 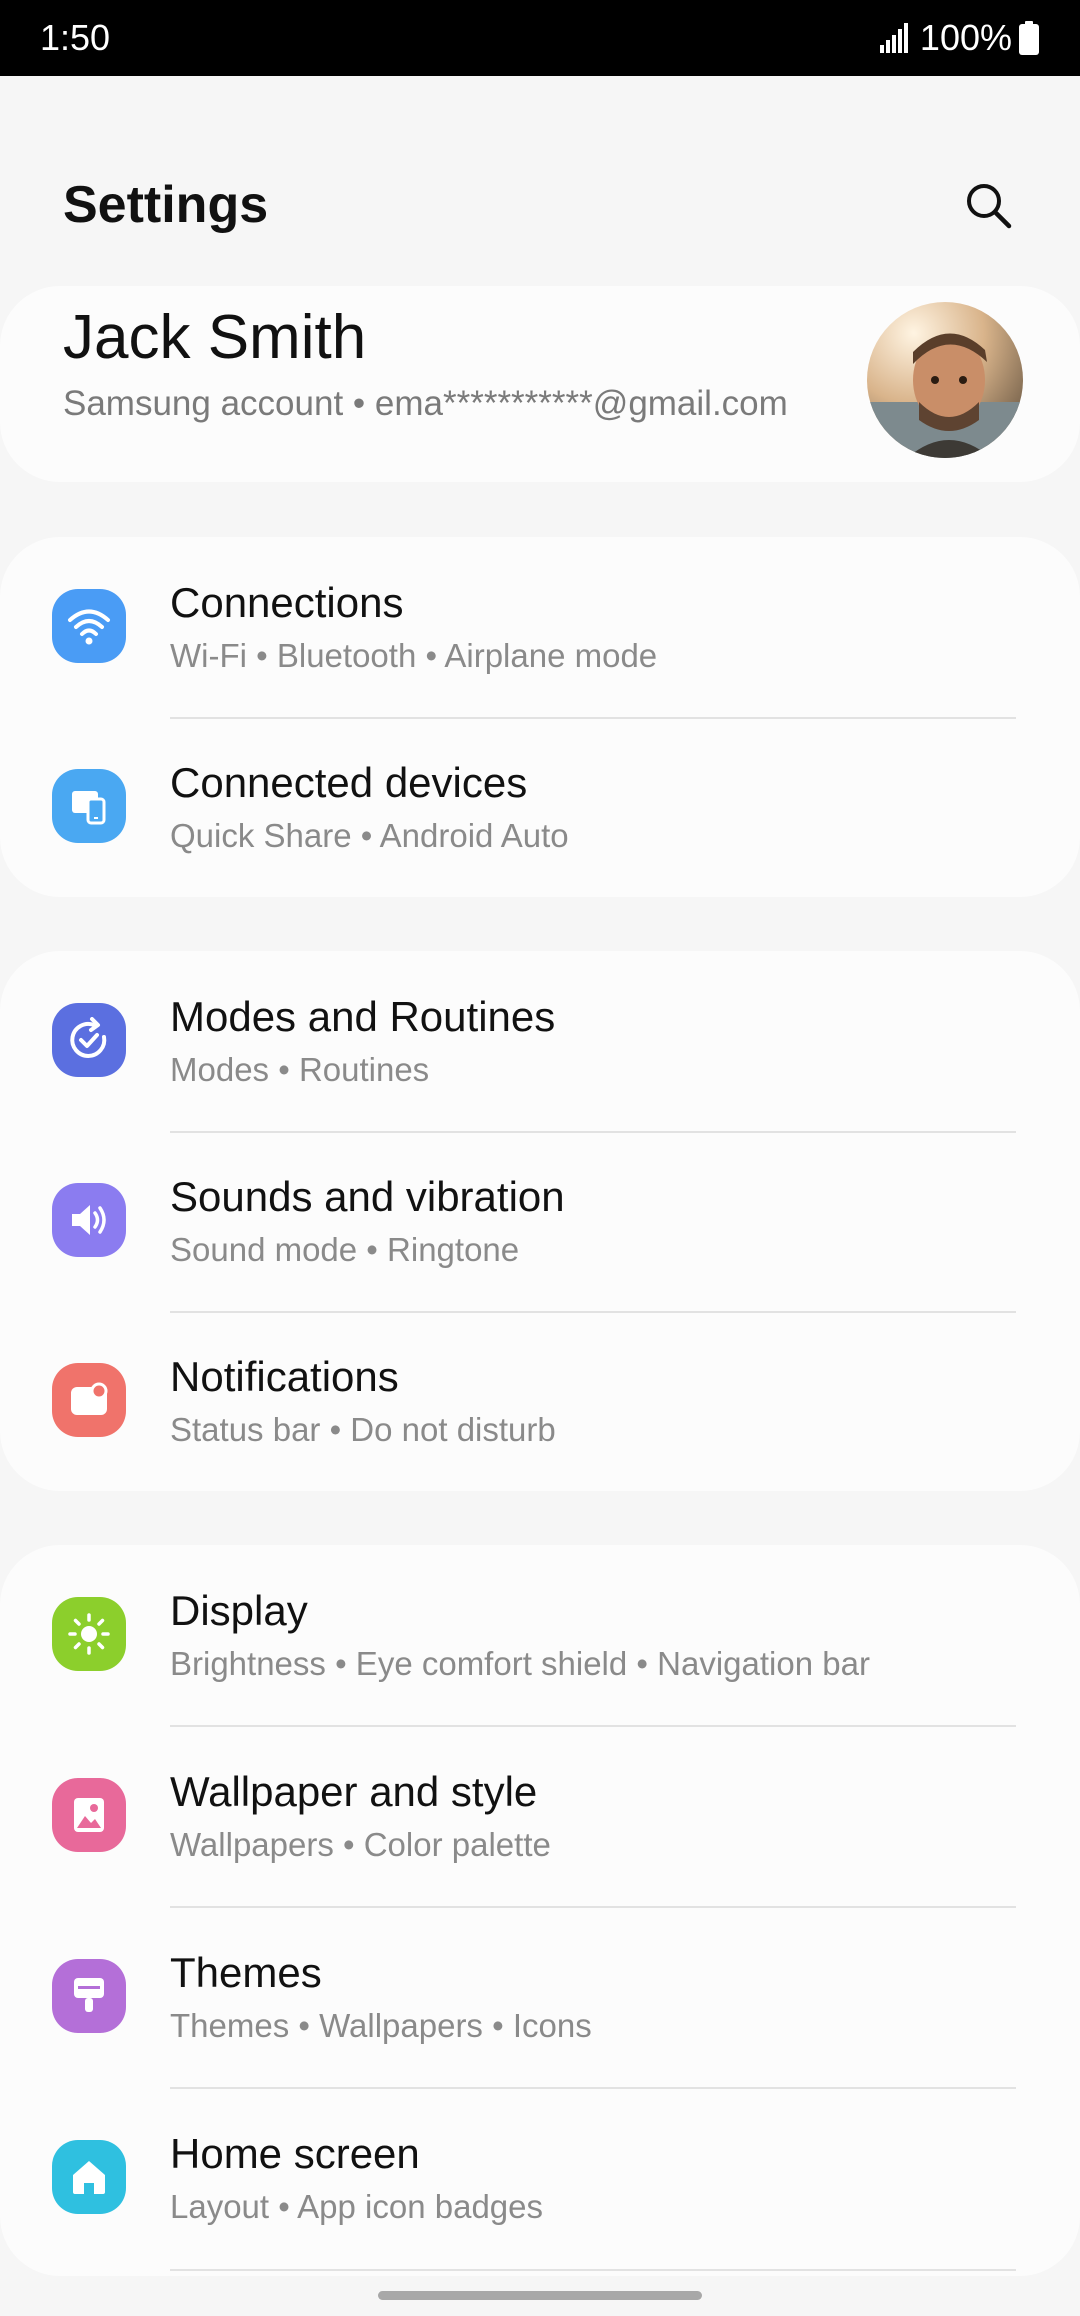 I want to click on menu-title: Modes and Routines, so click(x=363, y=1016).